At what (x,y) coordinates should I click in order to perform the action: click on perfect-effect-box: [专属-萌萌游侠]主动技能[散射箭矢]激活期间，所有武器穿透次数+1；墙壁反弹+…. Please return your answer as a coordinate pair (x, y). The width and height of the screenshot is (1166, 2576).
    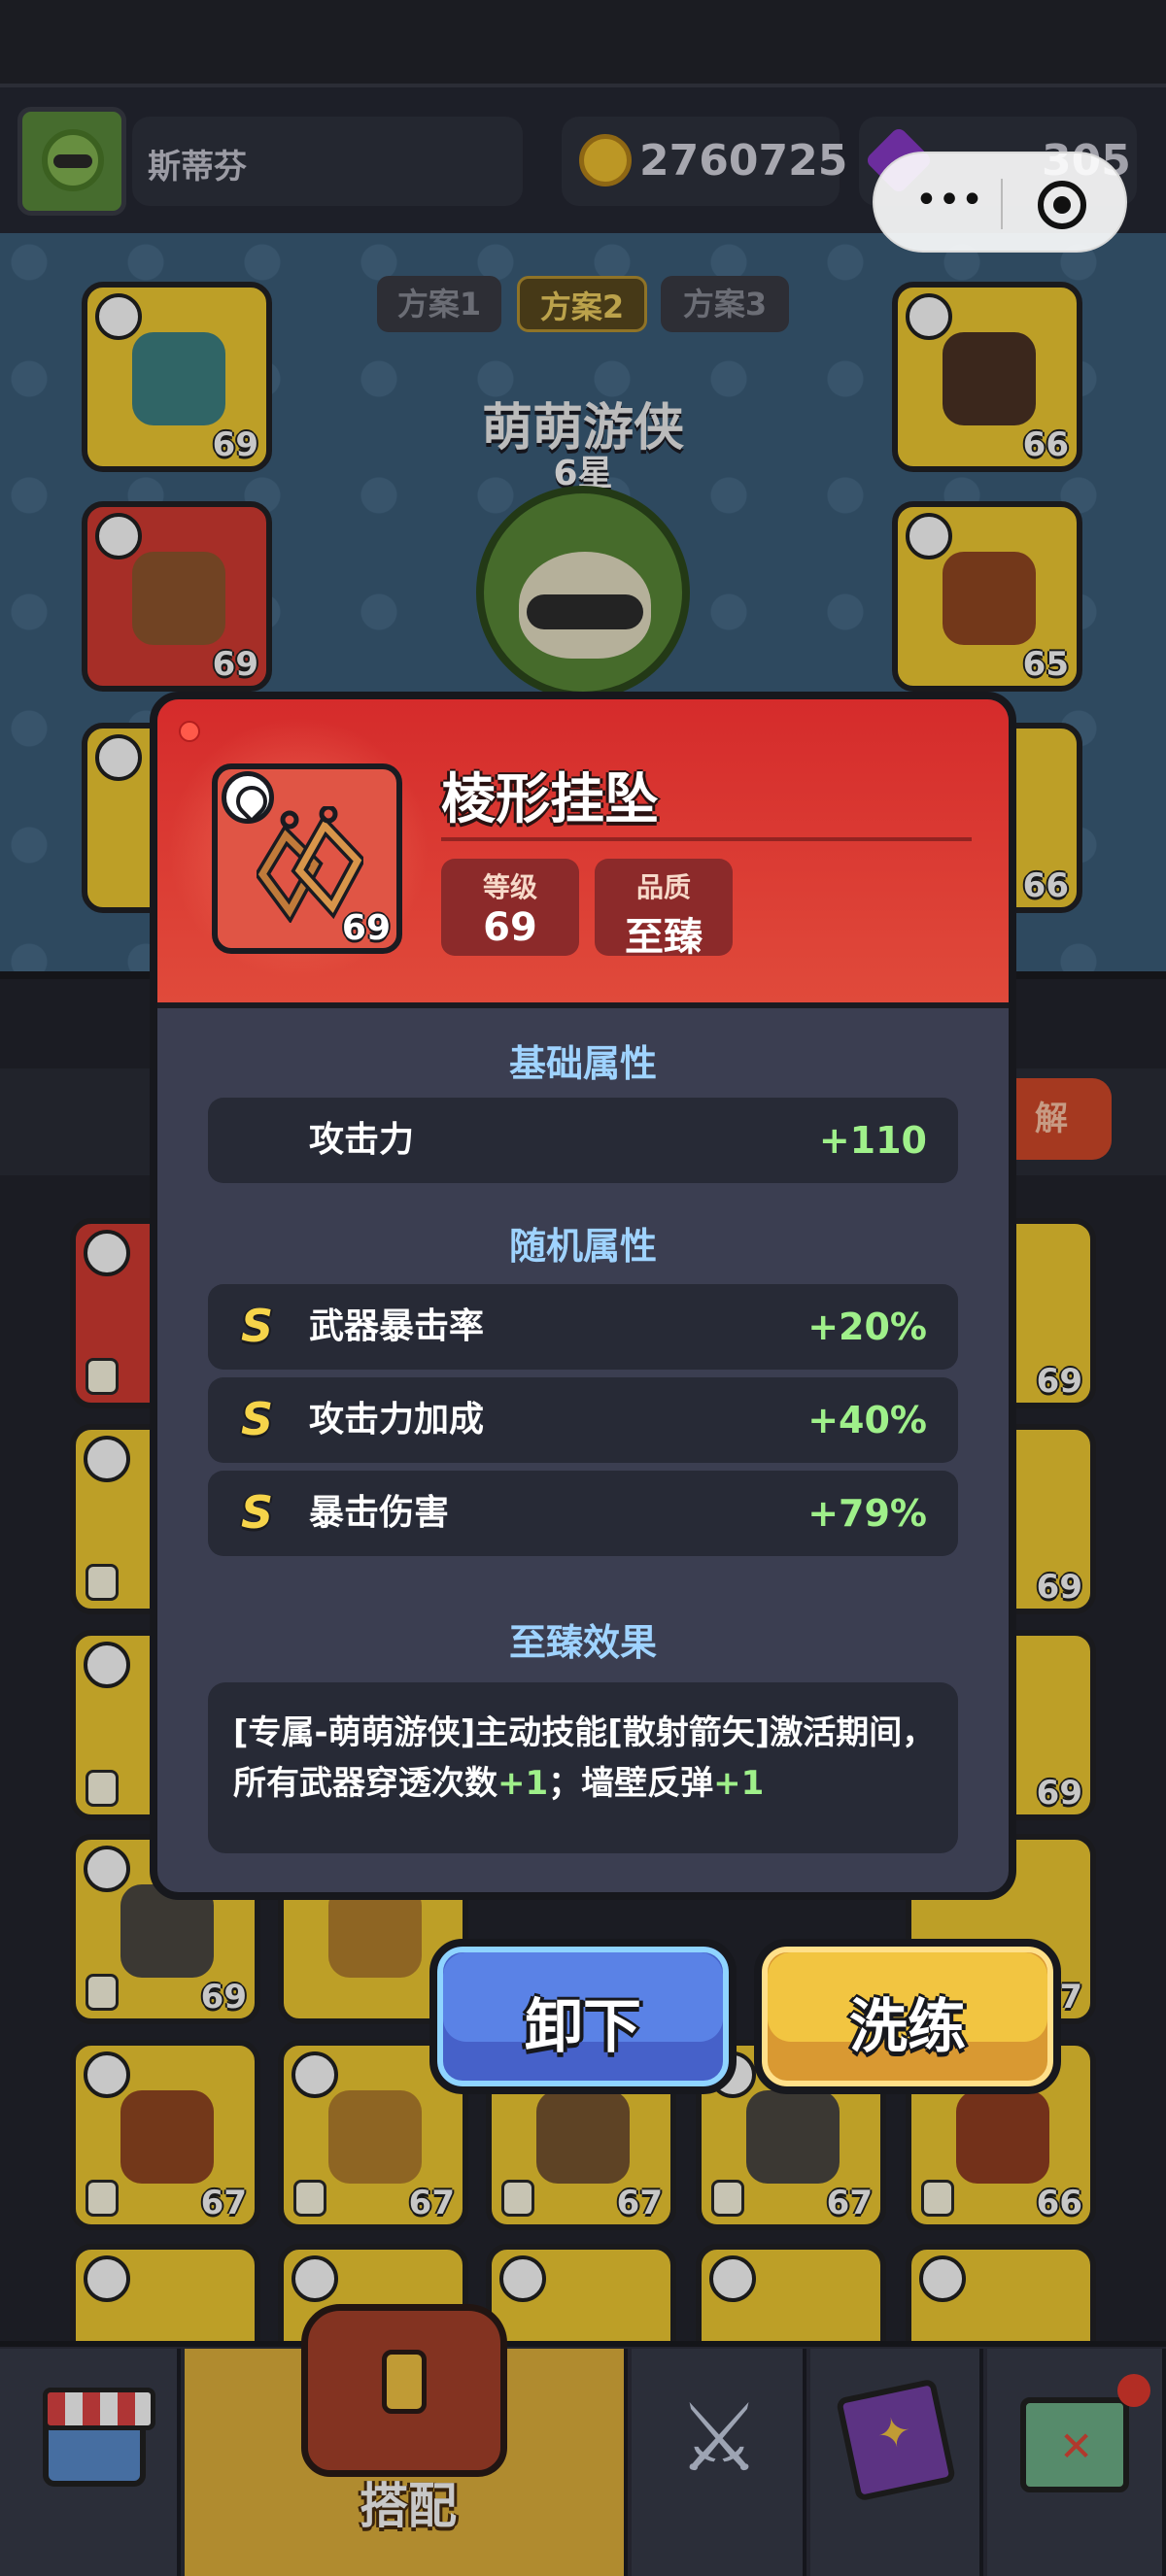
    Looking at the image, I should click on (583, 1767).